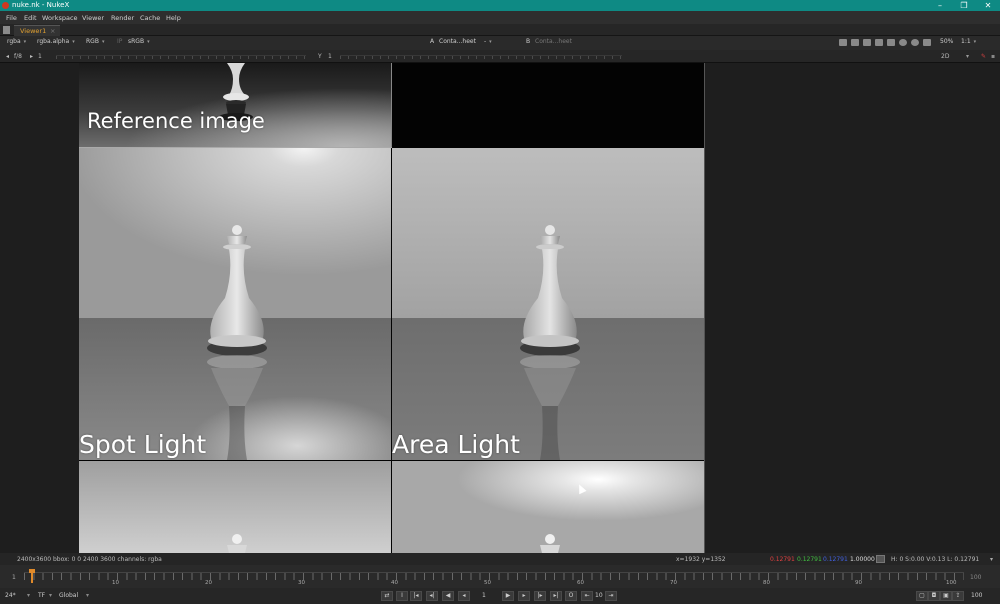 The image size is (1000, 604). I want to click on timeline-end-frame: 100, so click(976, 577).